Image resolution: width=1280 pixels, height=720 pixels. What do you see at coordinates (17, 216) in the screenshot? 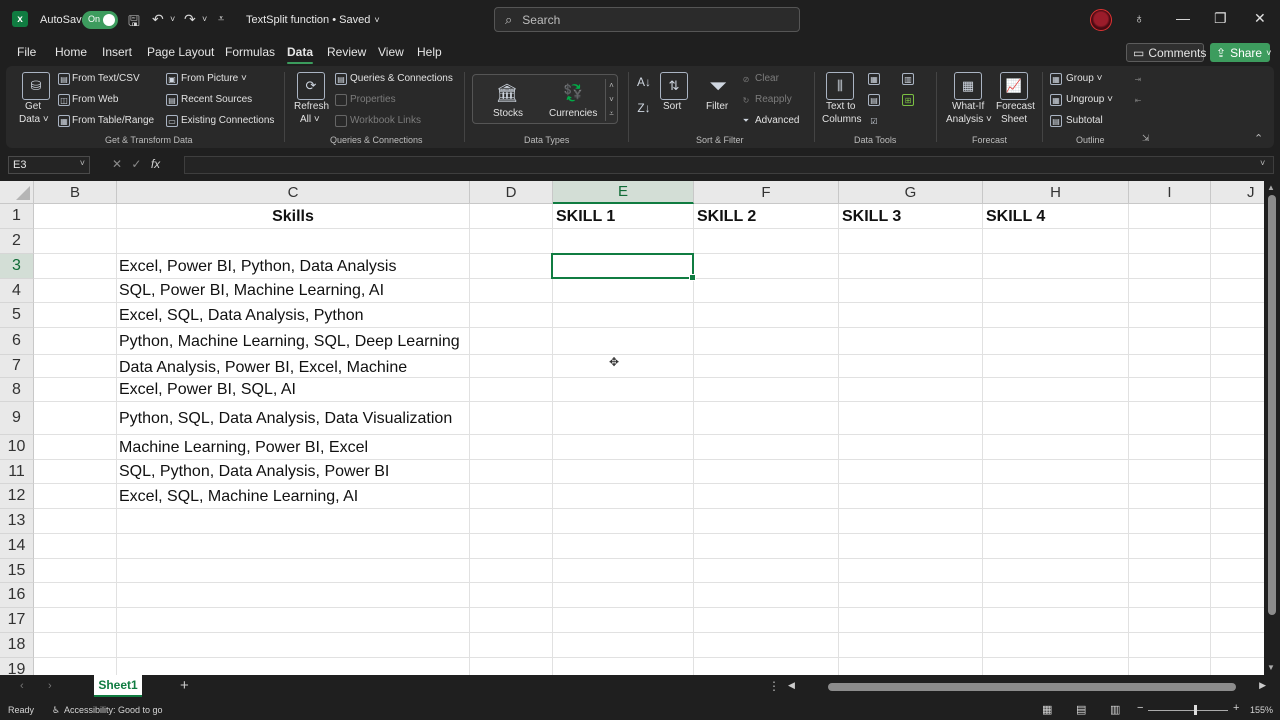
I see `row-header-1: 1` at bounding box center [17, 216].